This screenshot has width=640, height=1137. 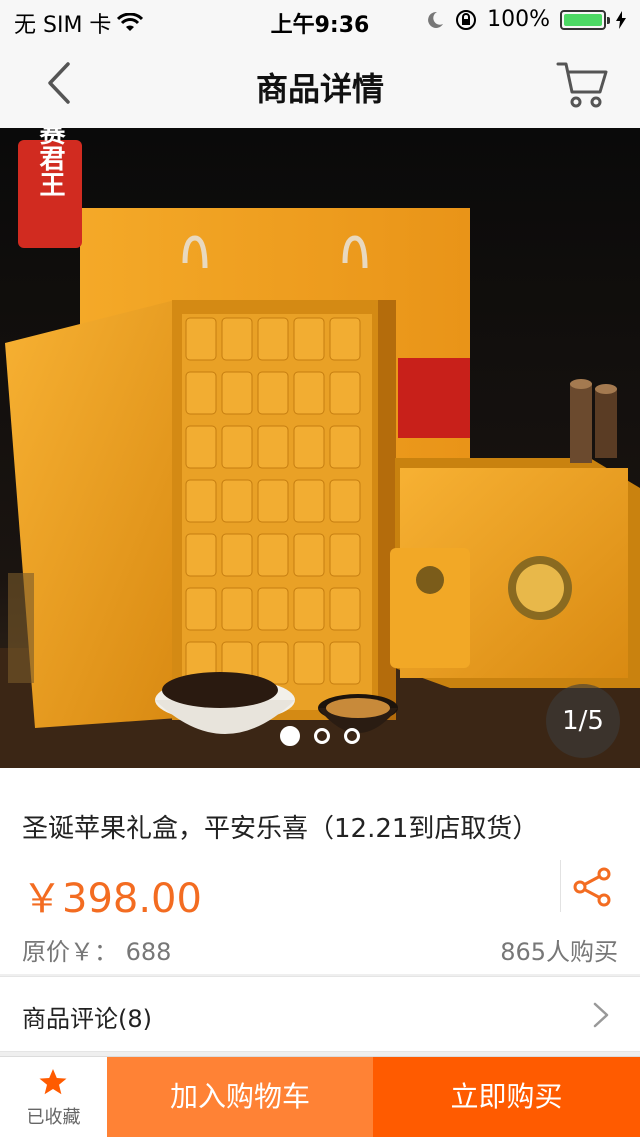 What do you see at coordinates (560, 886) in the screenshot?
I see `share-divider` at bounding box center [560, 886].